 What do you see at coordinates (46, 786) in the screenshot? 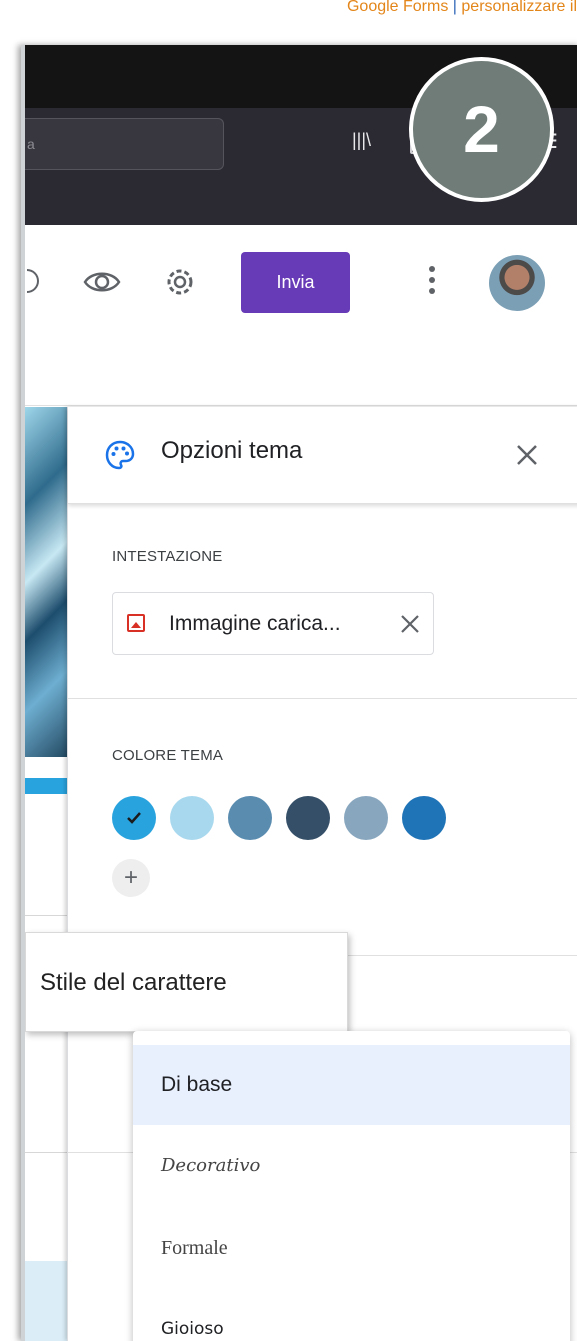
I see `form-accent-bar` at bounding box center [46, 786].